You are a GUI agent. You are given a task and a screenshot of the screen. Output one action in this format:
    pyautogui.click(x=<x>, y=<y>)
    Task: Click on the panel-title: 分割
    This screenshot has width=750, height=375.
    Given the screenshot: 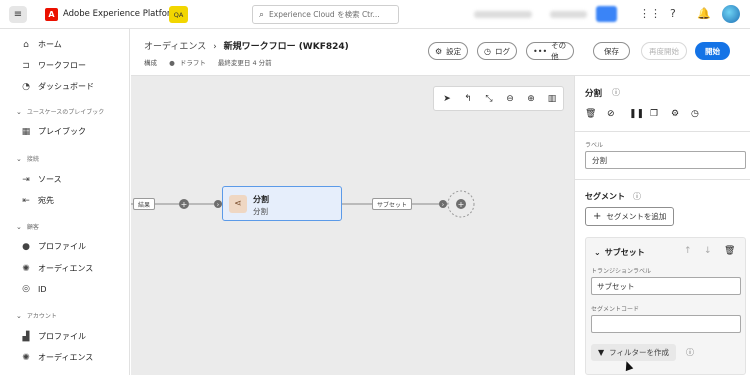 What is the action you would take?
    pyautogui.click(x=594, y=94)
    